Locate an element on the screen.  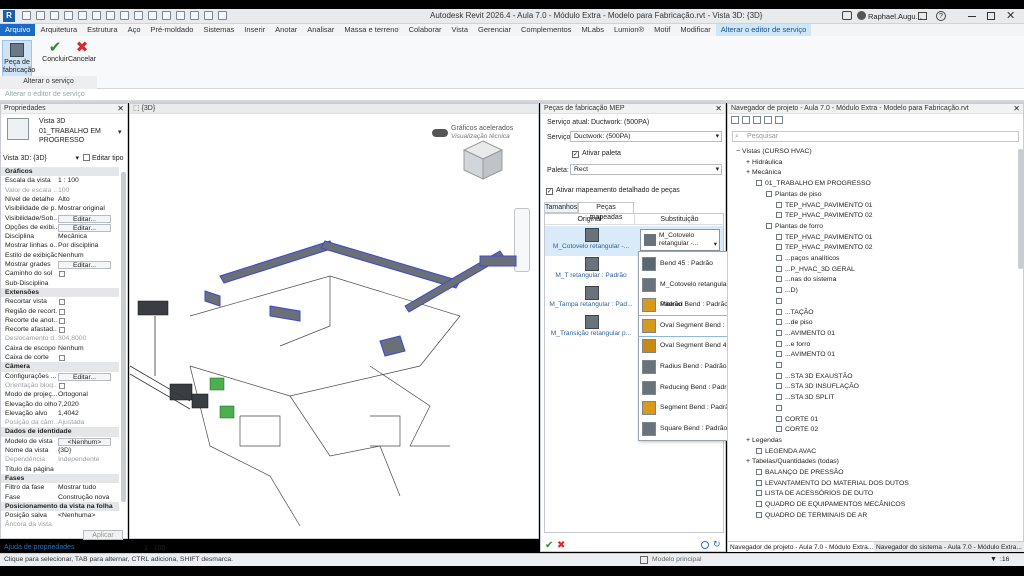
view-tab: ⬚ {3D} is located at coordinates (334, 109).